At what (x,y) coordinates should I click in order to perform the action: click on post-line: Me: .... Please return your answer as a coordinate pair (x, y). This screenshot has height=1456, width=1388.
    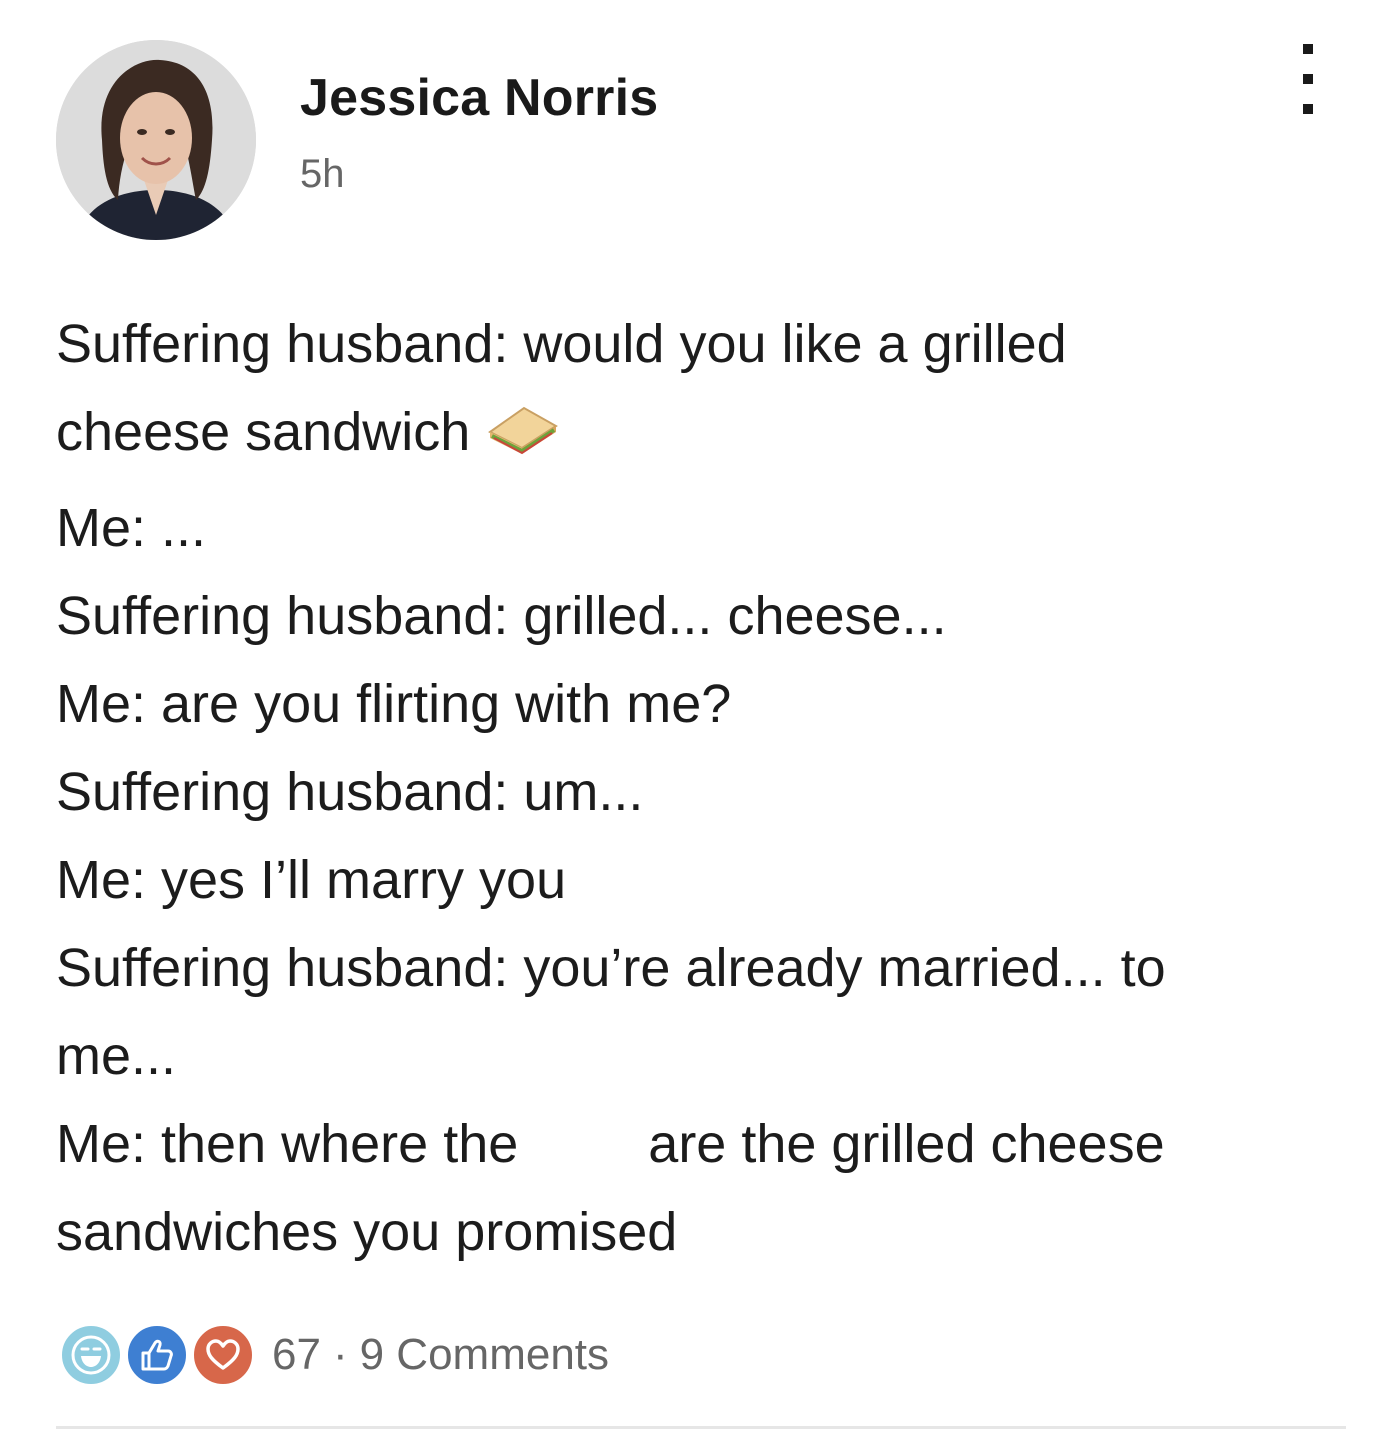
    Looking at the image, I should click on (131, 528).